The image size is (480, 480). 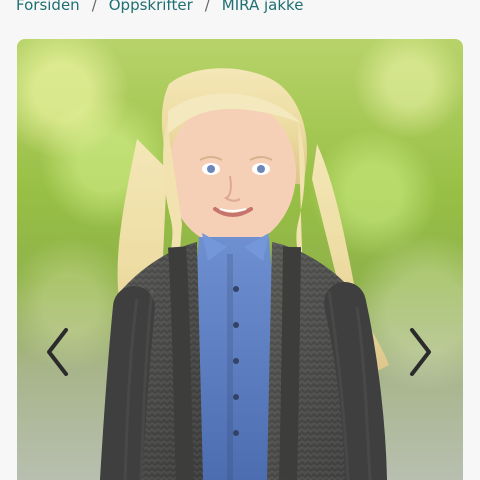 What do you see at coordinates (262, 7) in the screenshot?
I see `breadcrumb-current-page: MIRA jakke` at bounding box center [262, 7].